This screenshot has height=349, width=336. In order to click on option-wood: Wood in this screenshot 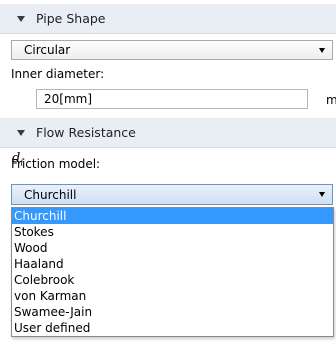, I will do `click(172, 248)`.